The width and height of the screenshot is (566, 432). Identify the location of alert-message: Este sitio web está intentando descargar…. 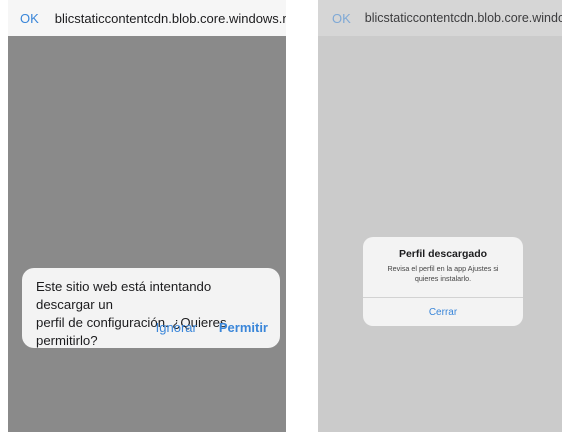
(151, 314).